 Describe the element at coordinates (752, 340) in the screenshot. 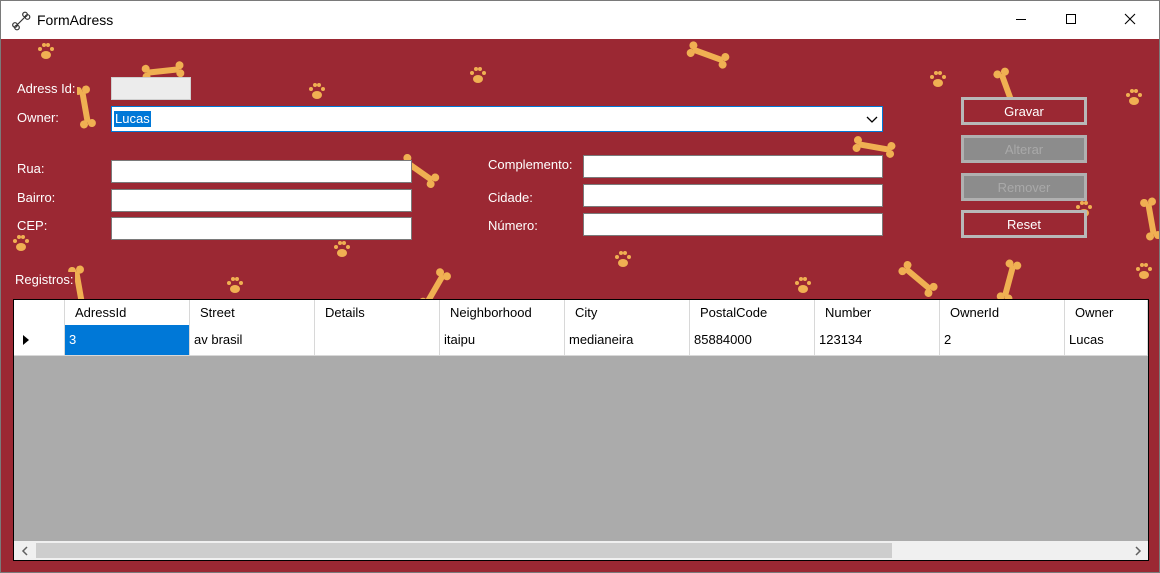

I see `table-cell: 85884000` at that location.